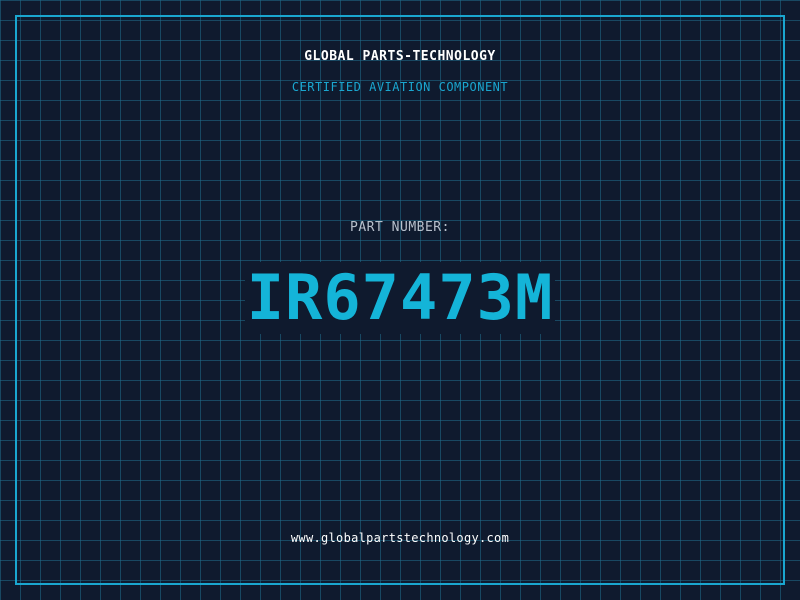 Image resolution: width=800 pixels, height=600 pixels. What do you see at coordinates (400, 227) in the screenshot?
I see `part-number-label: PART NUMBER:` at bounding box center [400, 227].